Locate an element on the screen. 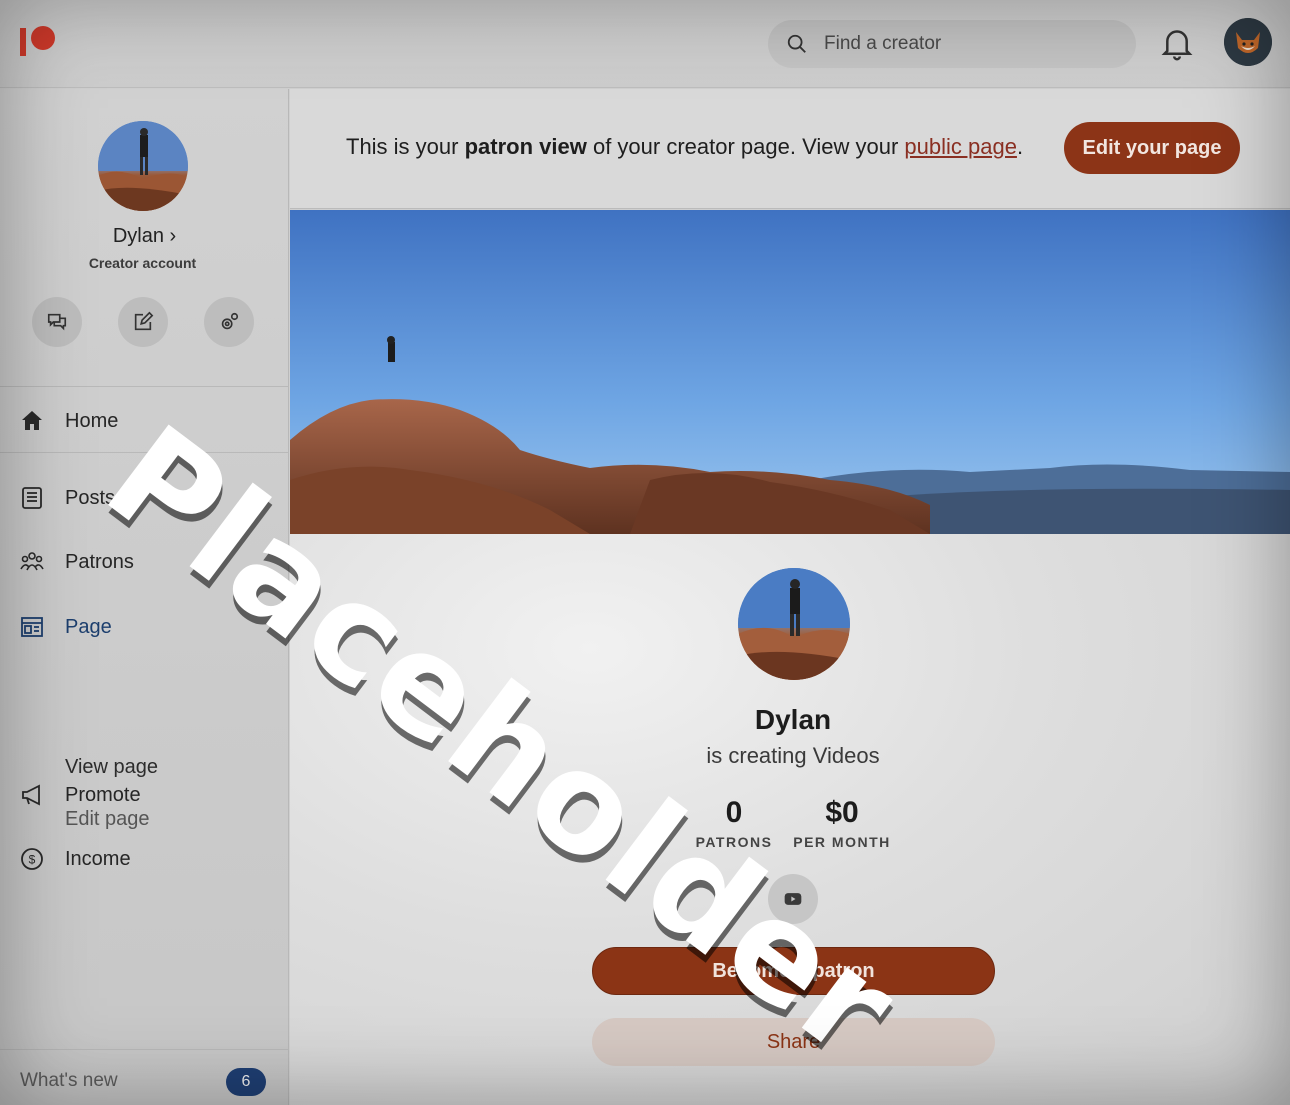  bell-icon is located at coordinates (1177, 44).